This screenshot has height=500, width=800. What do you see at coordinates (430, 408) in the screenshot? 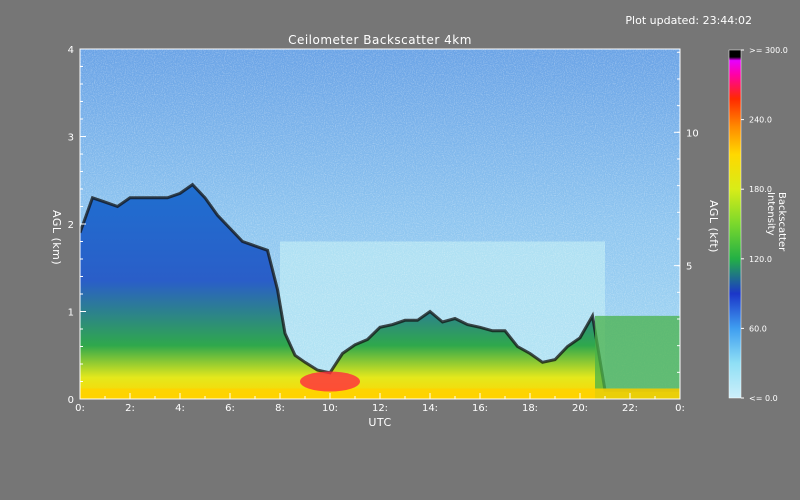
I see `x-tick-label: 14:` at bounding box center [430, 408].